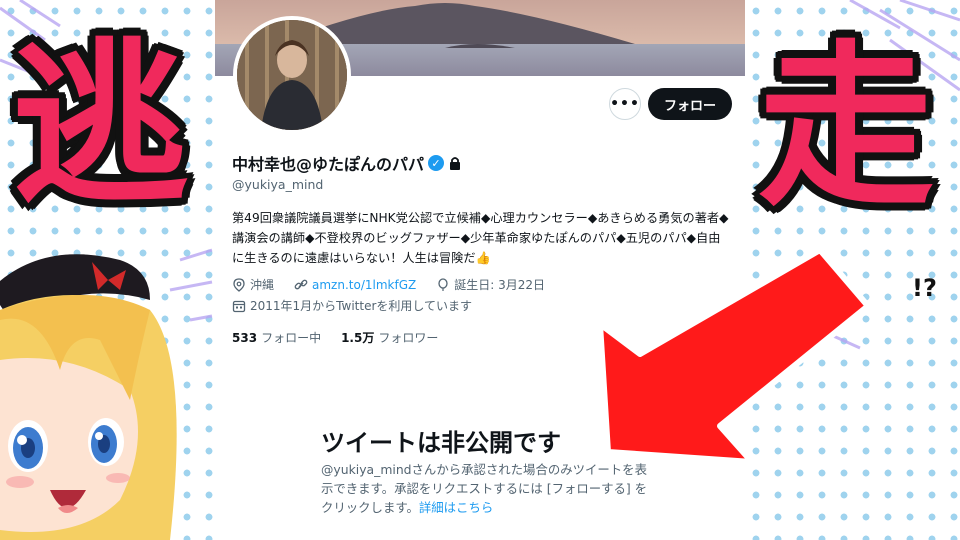 This screenshot has height=540, width=960. I want to click on overlay-left-character: 逃, so click(100, 125).